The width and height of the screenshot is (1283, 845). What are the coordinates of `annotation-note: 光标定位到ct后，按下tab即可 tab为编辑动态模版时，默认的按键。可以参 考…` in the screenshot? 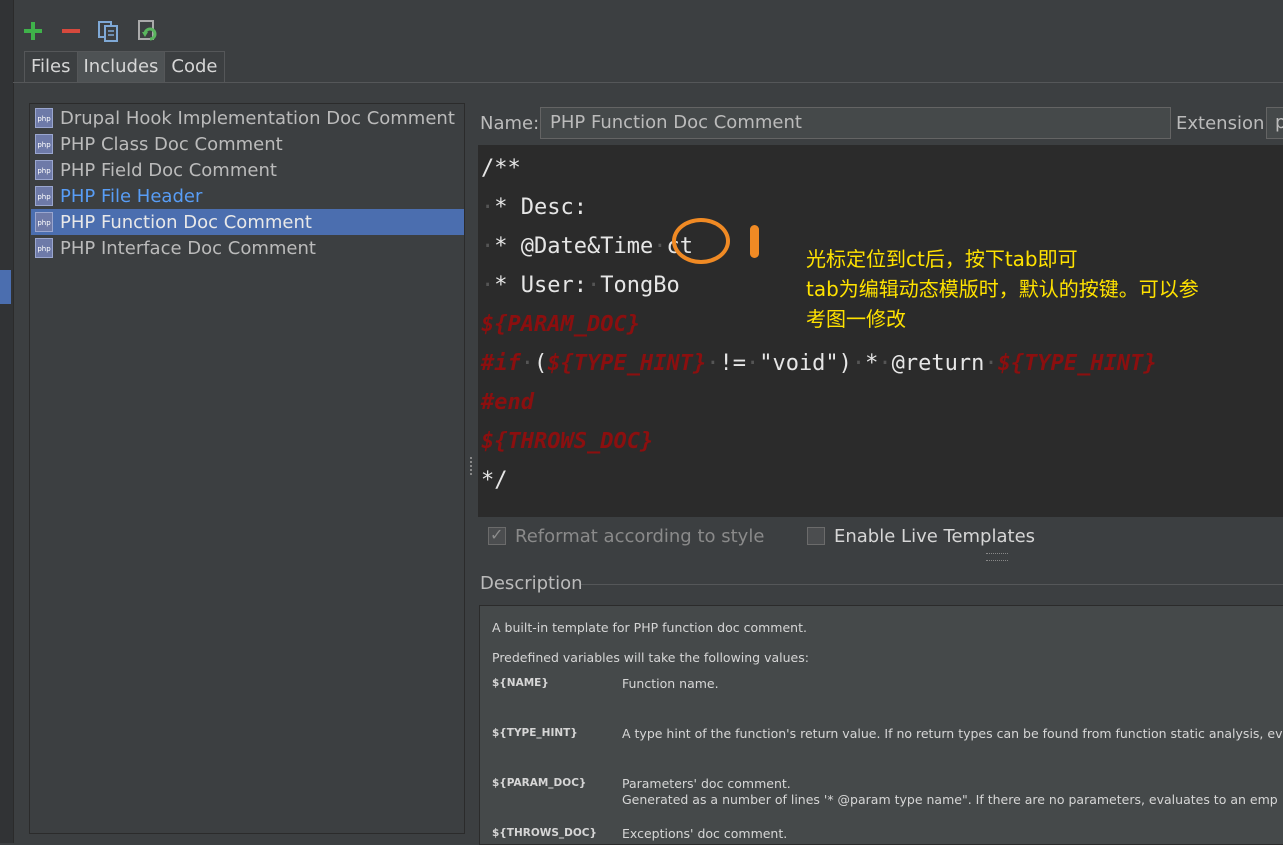 It's located at (1002, 289).